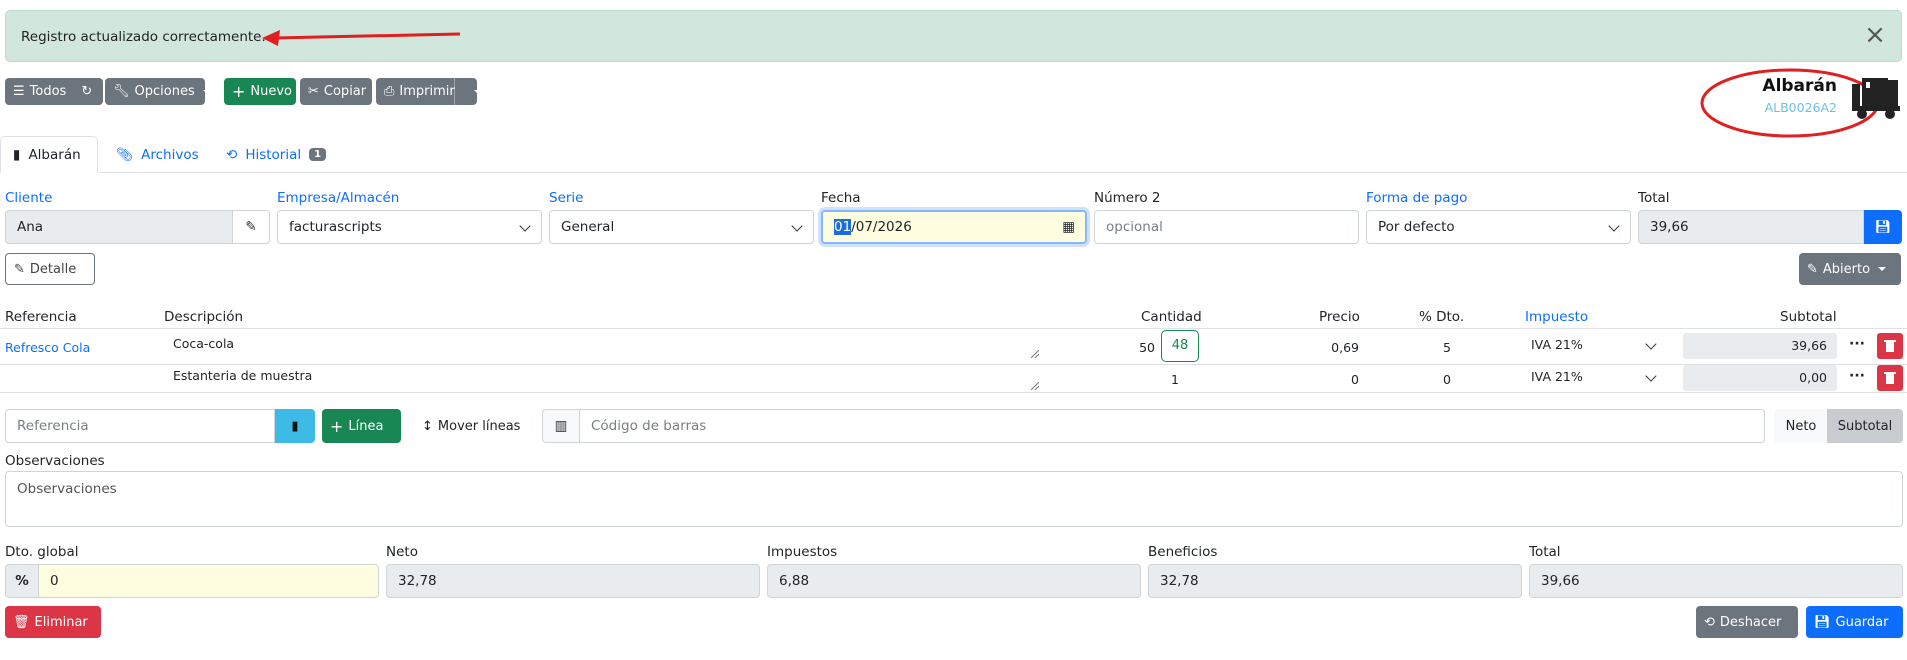 The height and width of the screenshot is (660, 1907). What do you see at coordinates (1654, 198) in the screenshot?
I see `total-label: Total` at bounding box center [1654, 198].